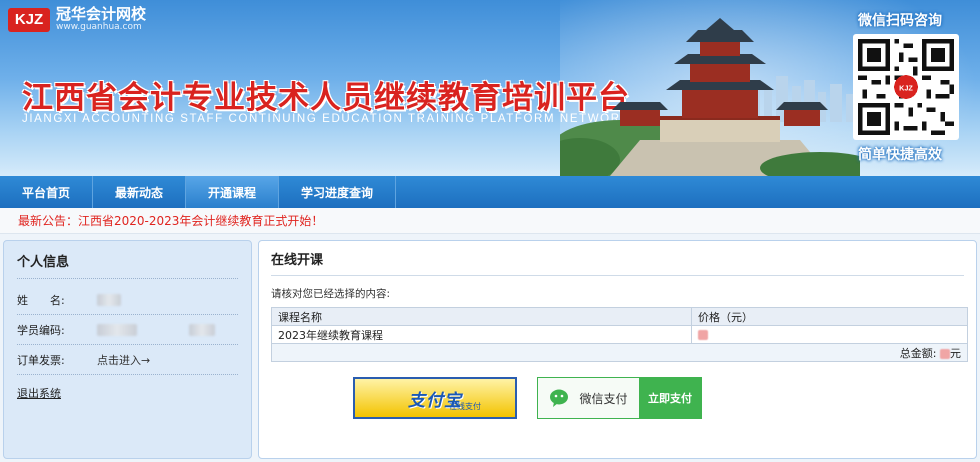  I want to click on wechat-pay-button: 微信支付 立即支付, so click(619, 398).